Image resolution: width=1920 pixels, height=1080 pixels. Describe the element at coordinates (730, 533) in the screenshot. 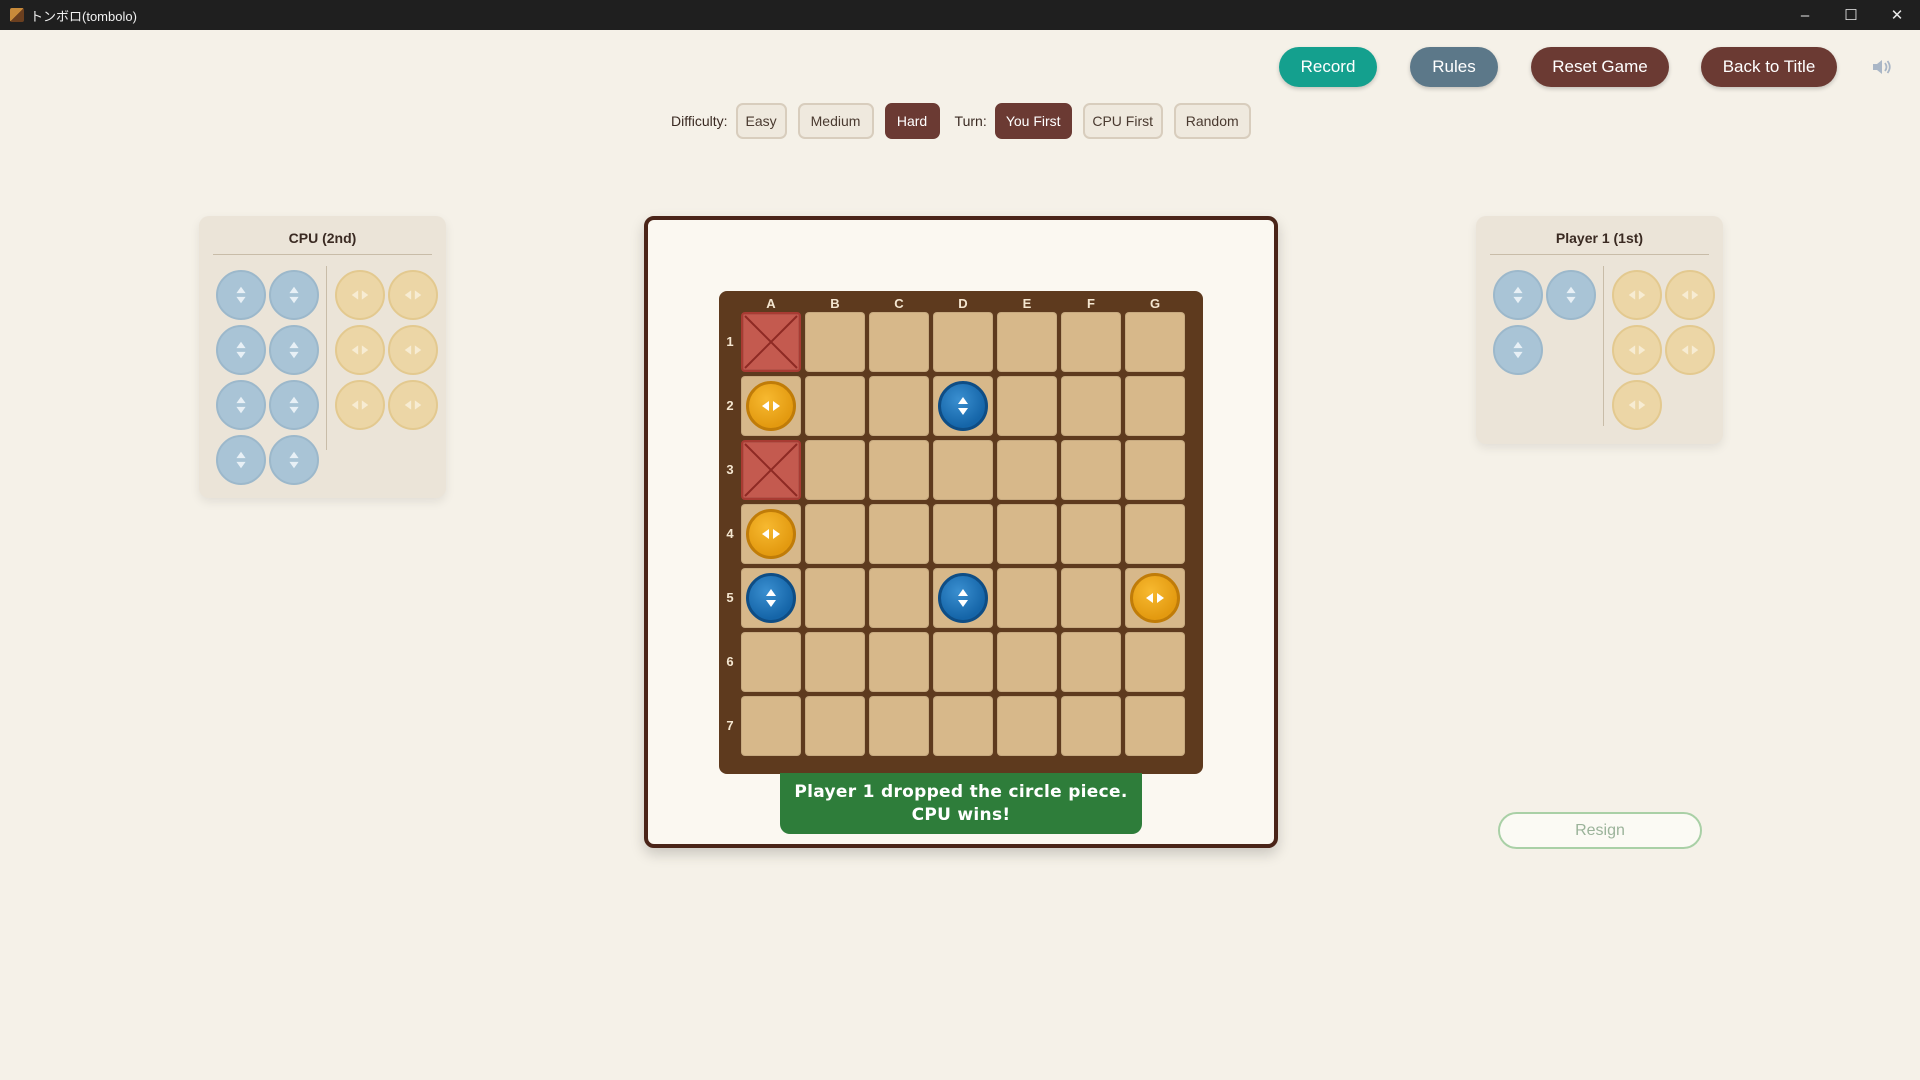

I see `row-label-4: 4` at that location.